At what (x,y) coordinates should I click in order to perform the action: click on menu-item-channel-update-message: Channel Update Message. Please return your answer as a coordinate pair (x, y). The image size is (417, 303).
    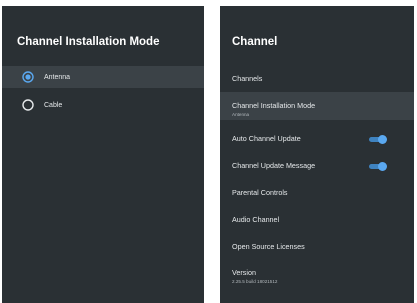
    Looking at the image, I should click on (317, 167).